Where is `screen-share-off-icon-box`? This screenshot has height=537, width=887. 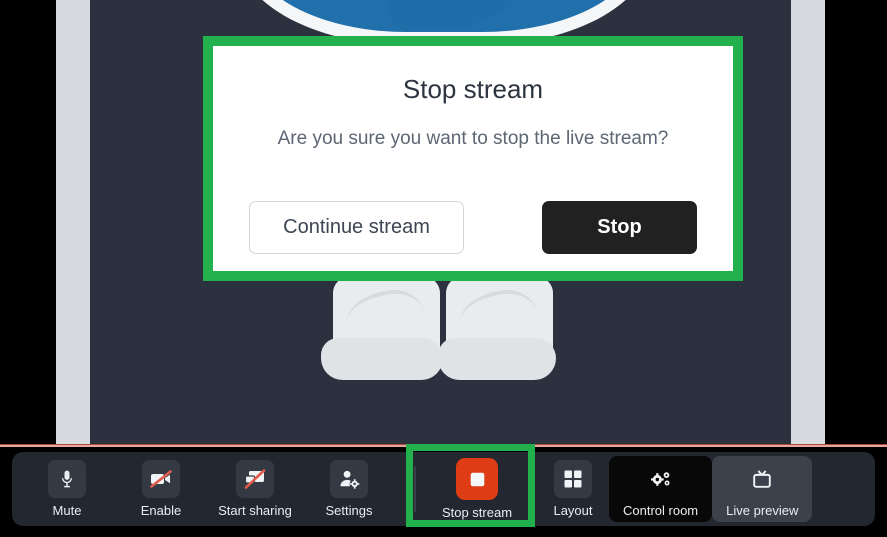
screen-share-off-icon-box is located at coordinates (255, 479).